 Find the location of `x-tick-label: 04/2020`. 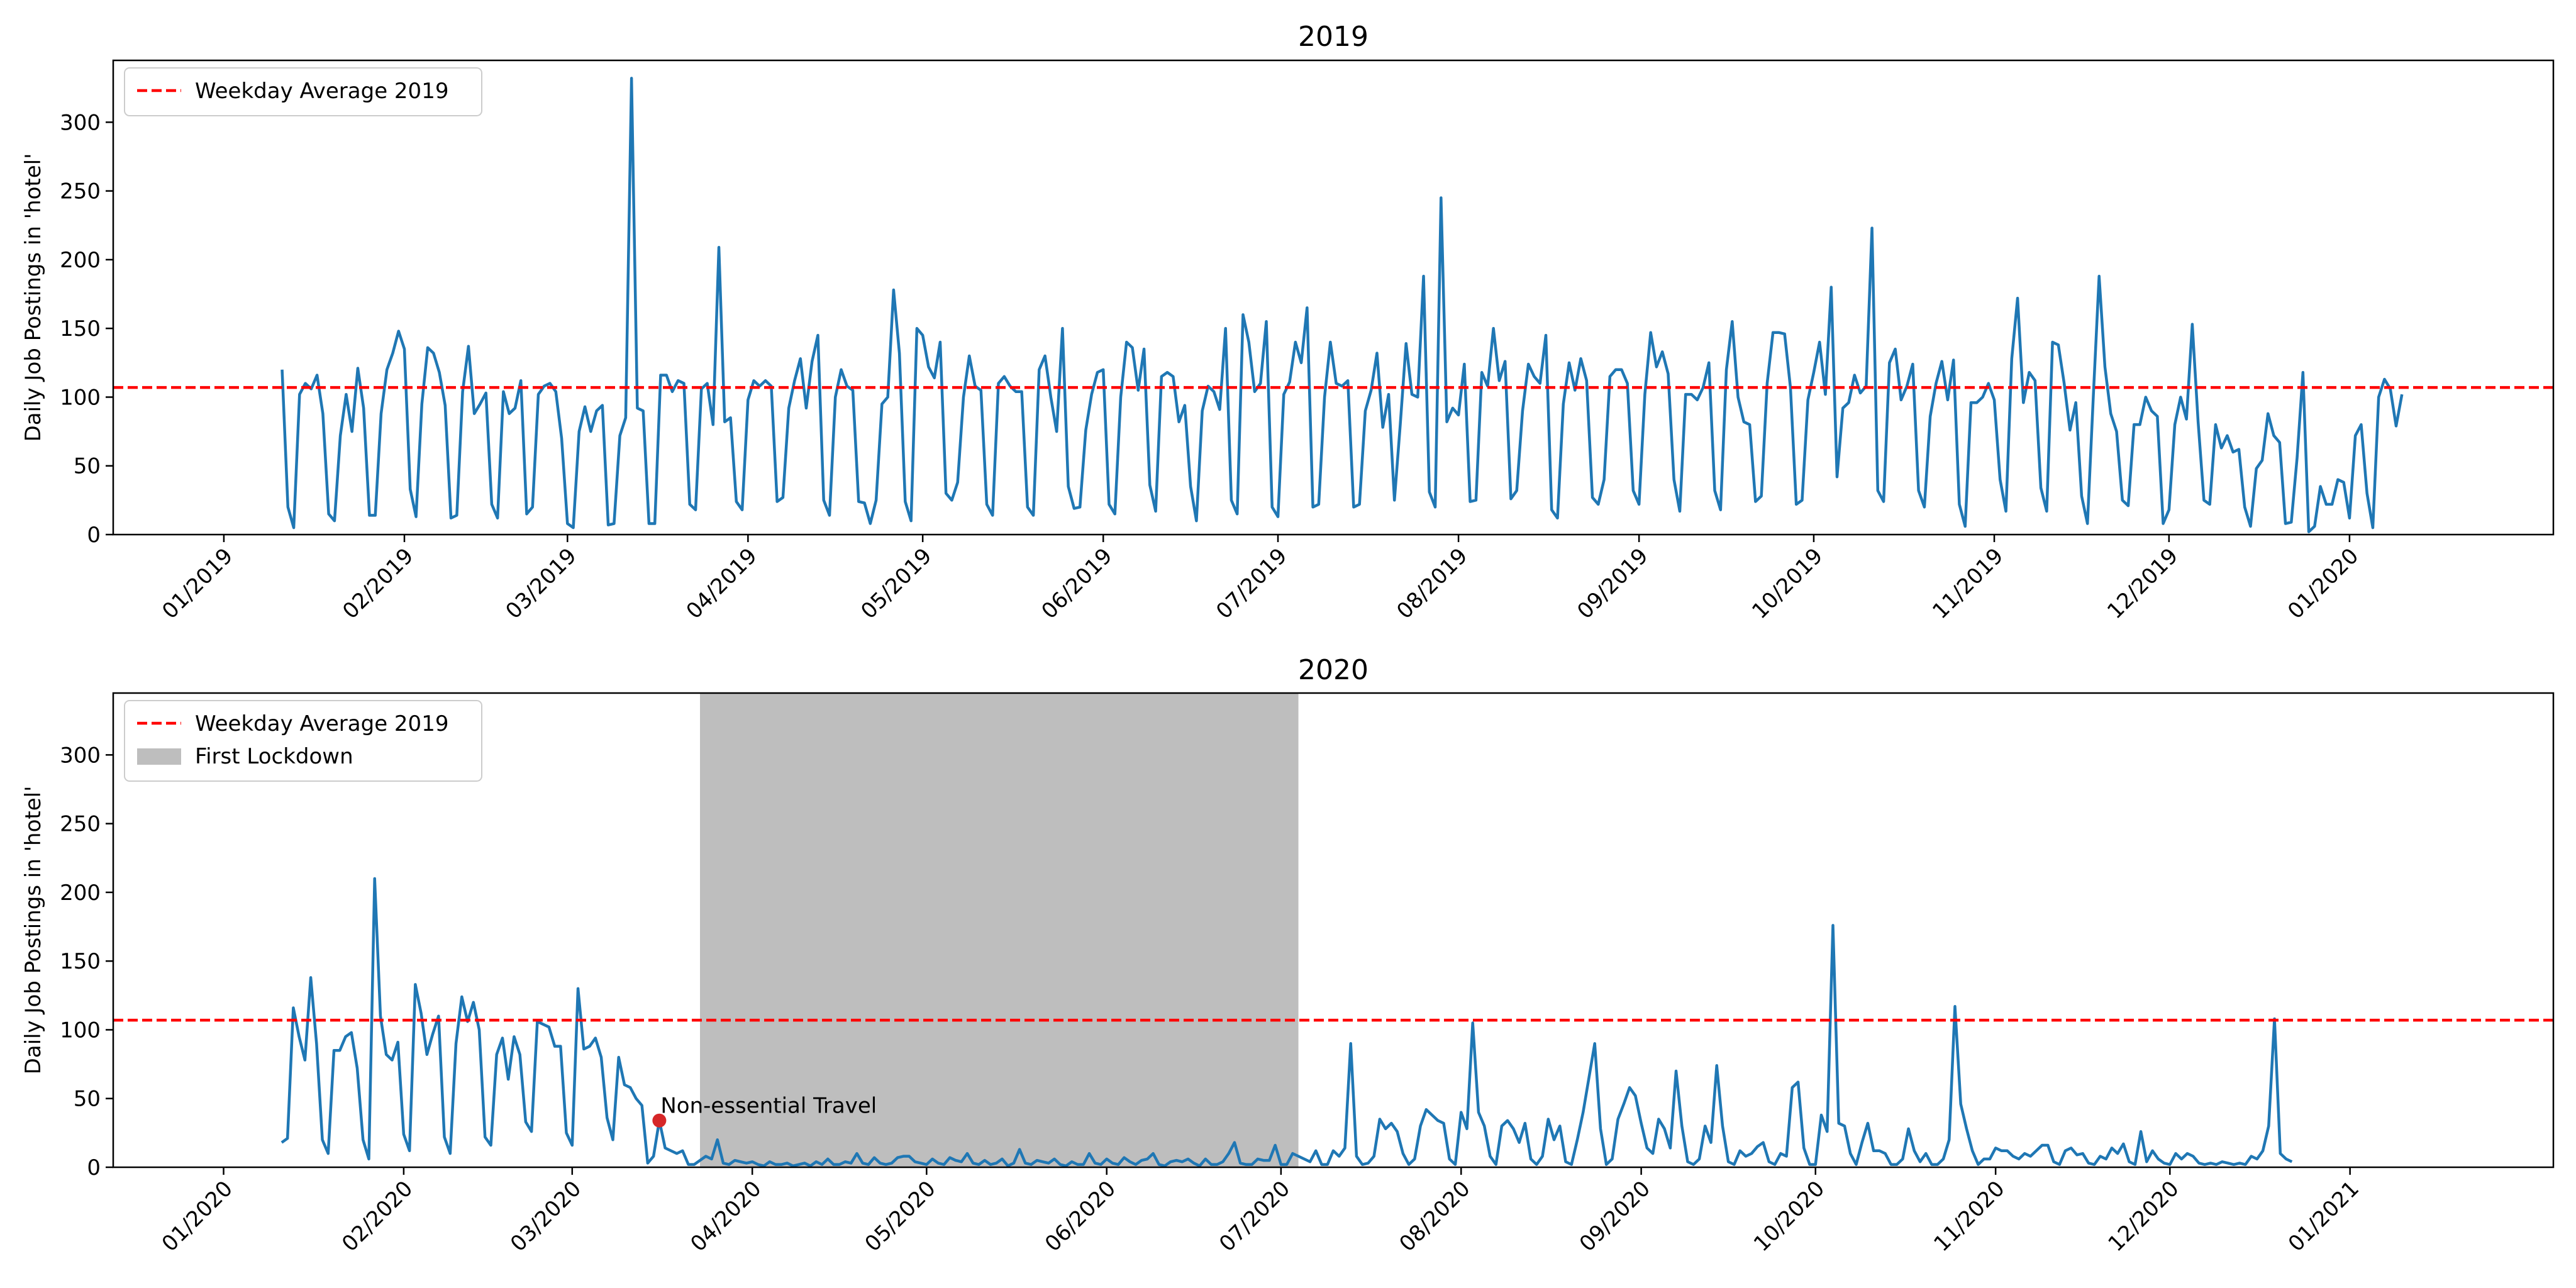

x-tick-label: 04/2020 is located at coordinates (726, 1216).